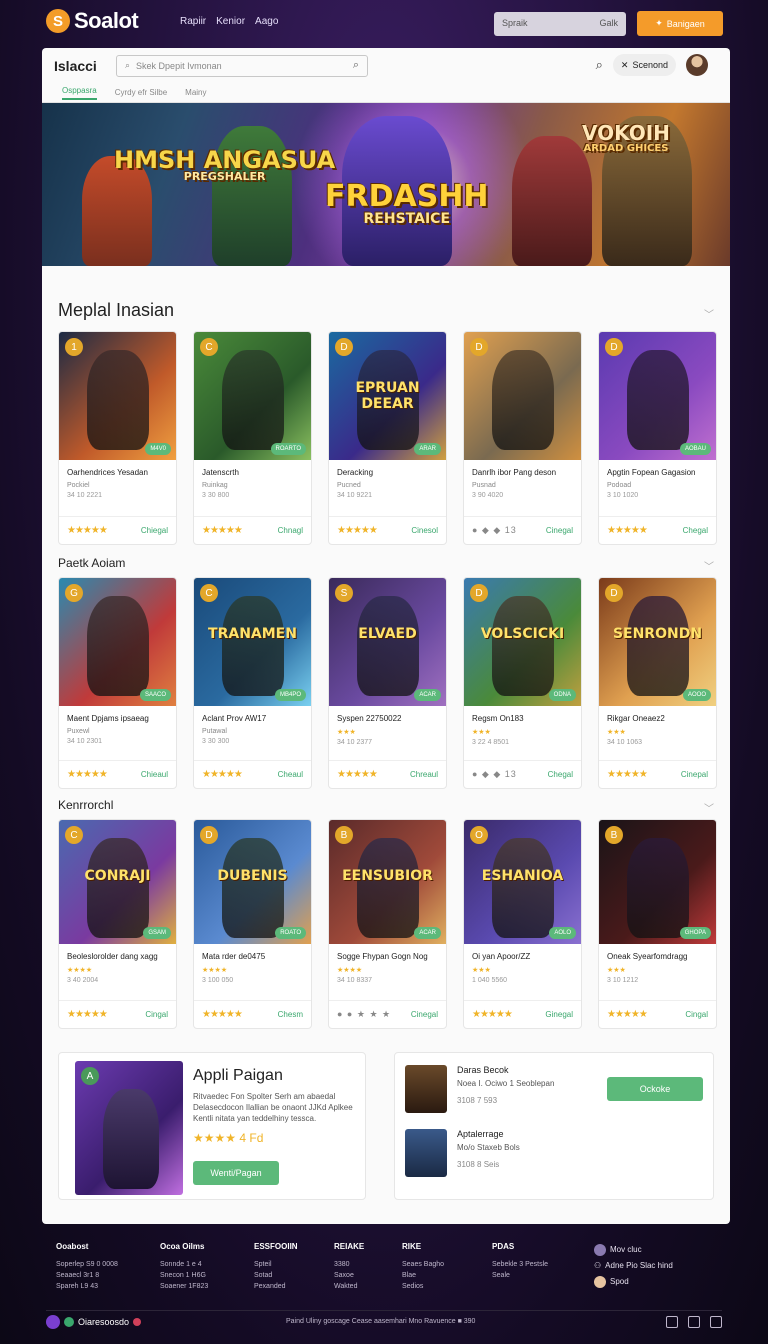 The width and height of the screenshot is (768, 1344). What do you see at coordinates (92, 21) in the screenshot?
I see `site-logo: S Soalot` at bounding box center [92, 21].